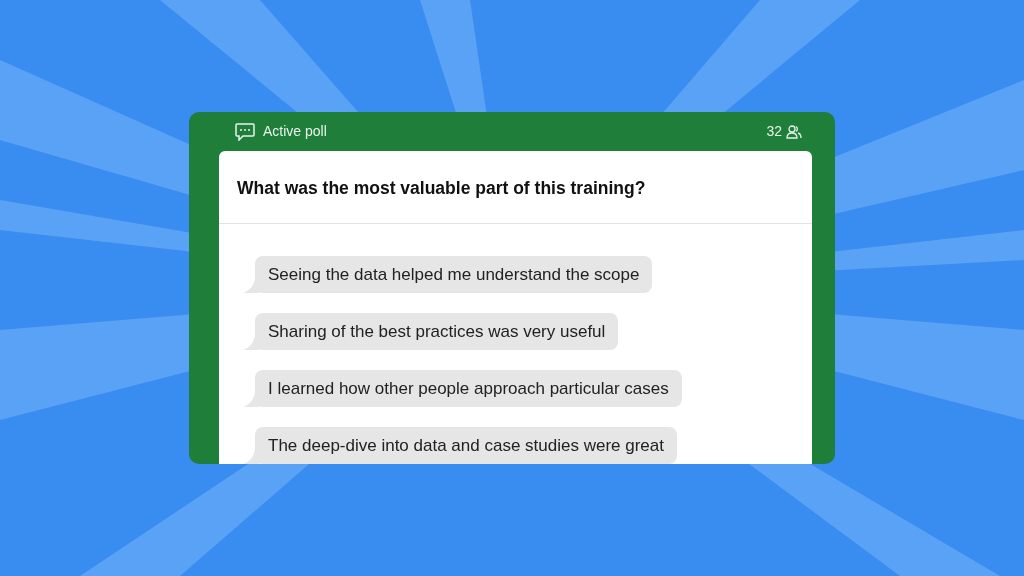 The height and width of the screenshot is (576, 1024). I want to click on answer-bubble: I learned how other people approach particular cases, so click(468, 389).